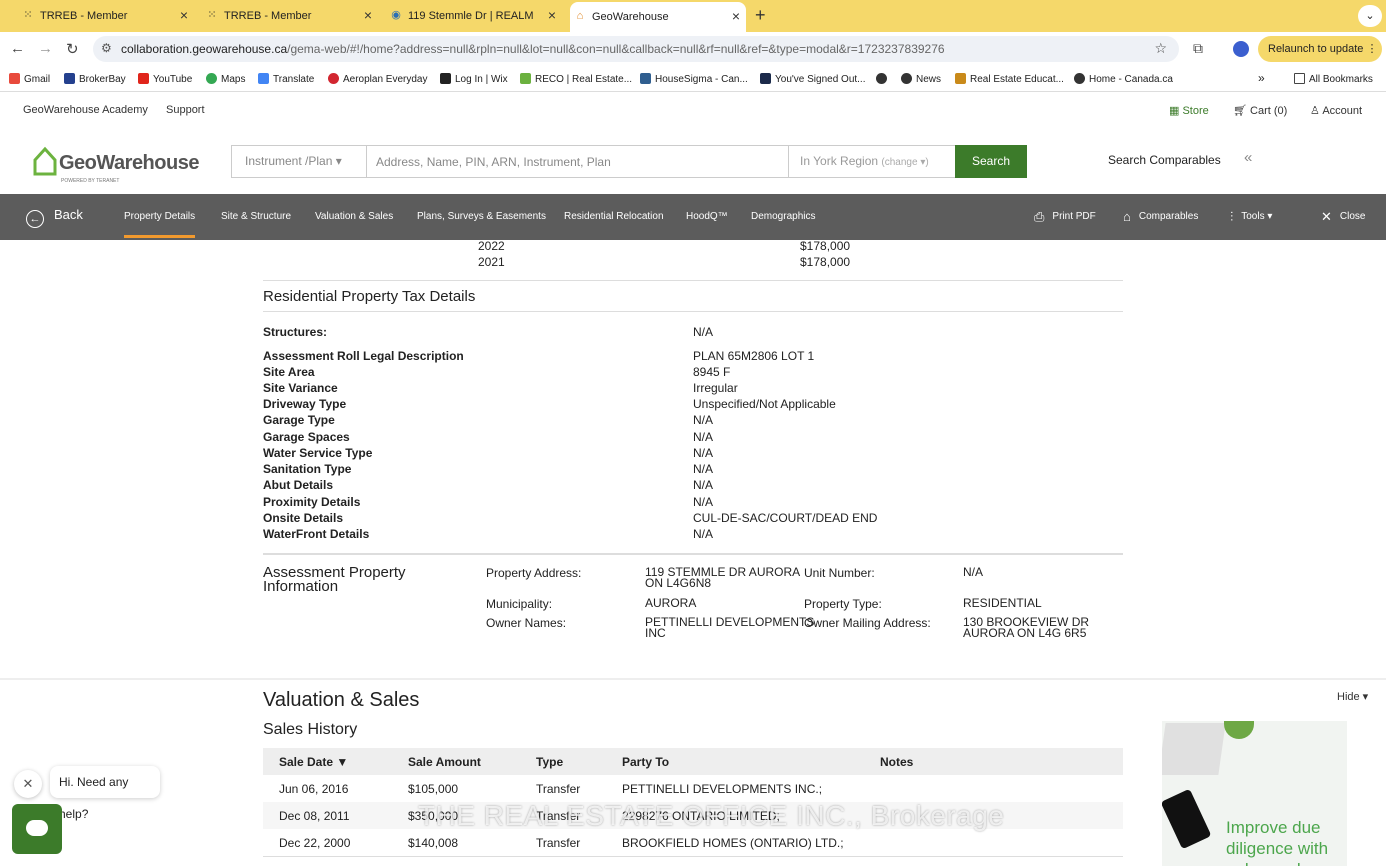 Image resolution: width=1386 pixels, height=866 pixels. I want to click on reload-icon: ↻, so click(72, 49).